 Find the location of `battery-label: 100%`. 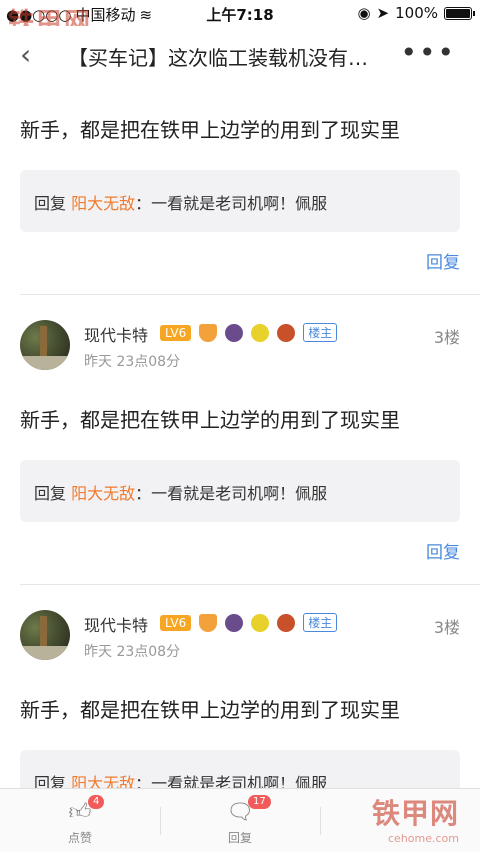

battery-label: 100% is located at coordinates (416, 13).